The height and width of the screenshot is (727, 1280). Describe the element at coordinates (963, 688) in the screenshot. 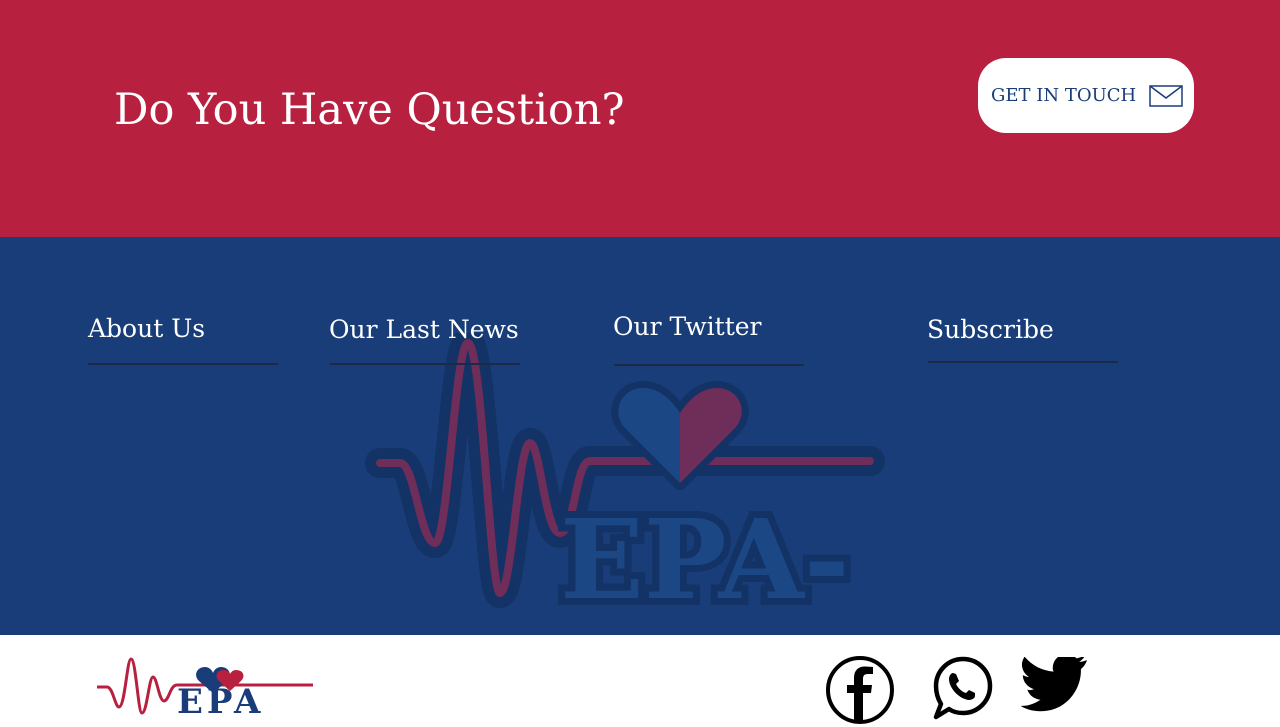

I see `whatsapp-icon` at that location.